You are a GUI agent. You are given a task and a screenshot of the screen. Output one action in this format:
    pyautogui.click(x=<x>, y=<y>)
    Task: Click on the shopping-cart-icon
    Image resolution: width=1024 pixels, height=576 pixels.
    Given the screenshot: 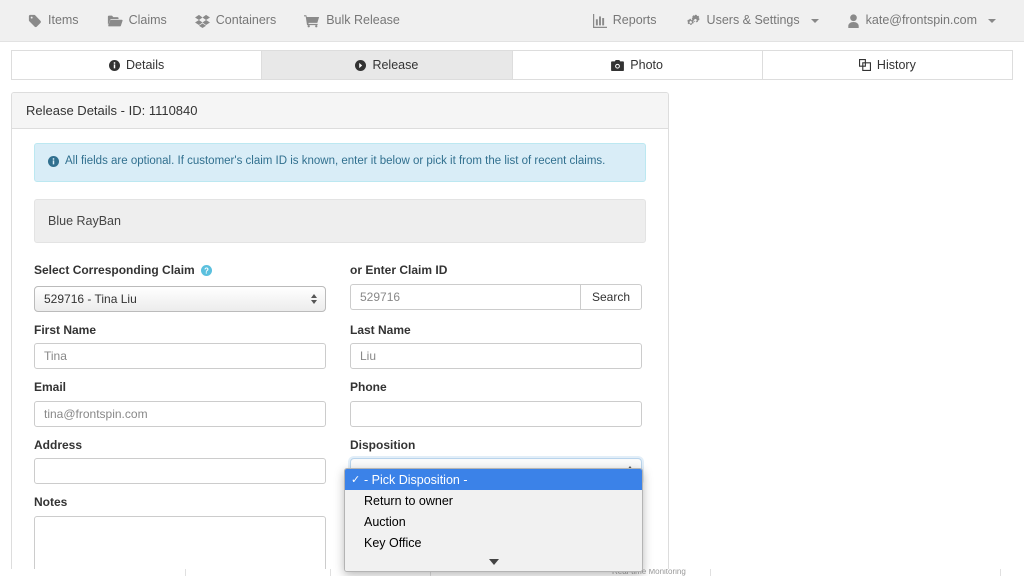 What is the action you would take?
    pyautogui.click(x=312, y=21)
    